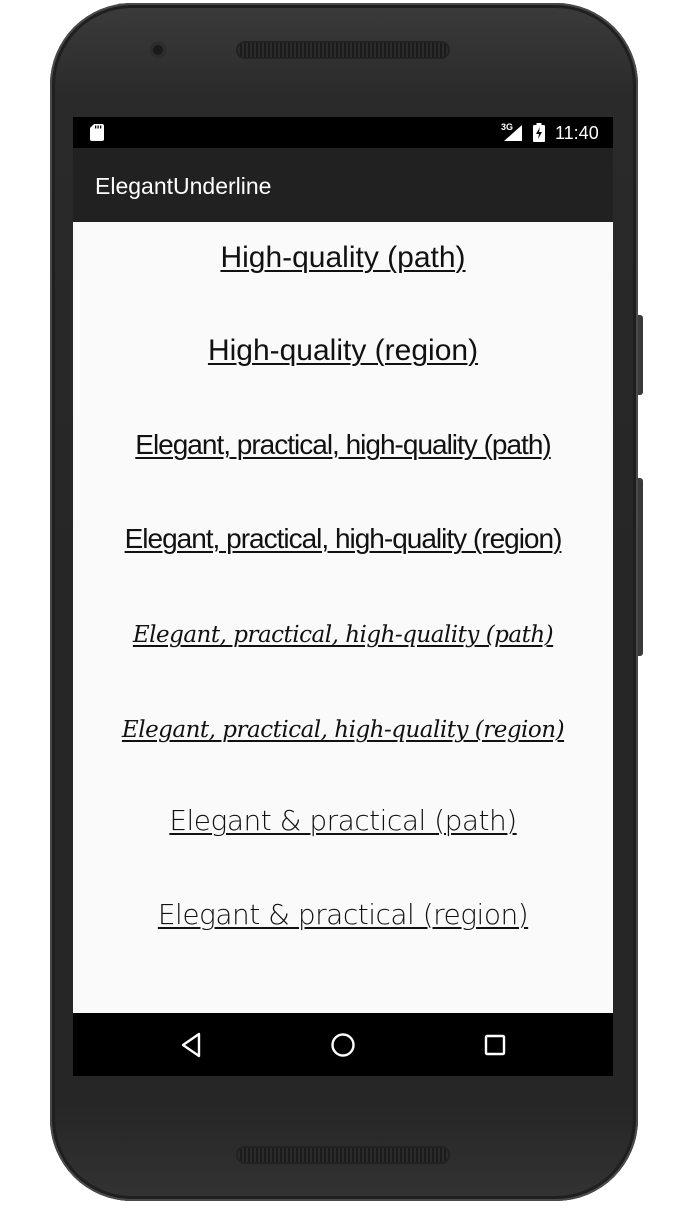 The image size is (685, 1223). I want to click on navigation-bar, so click(343, 1044).